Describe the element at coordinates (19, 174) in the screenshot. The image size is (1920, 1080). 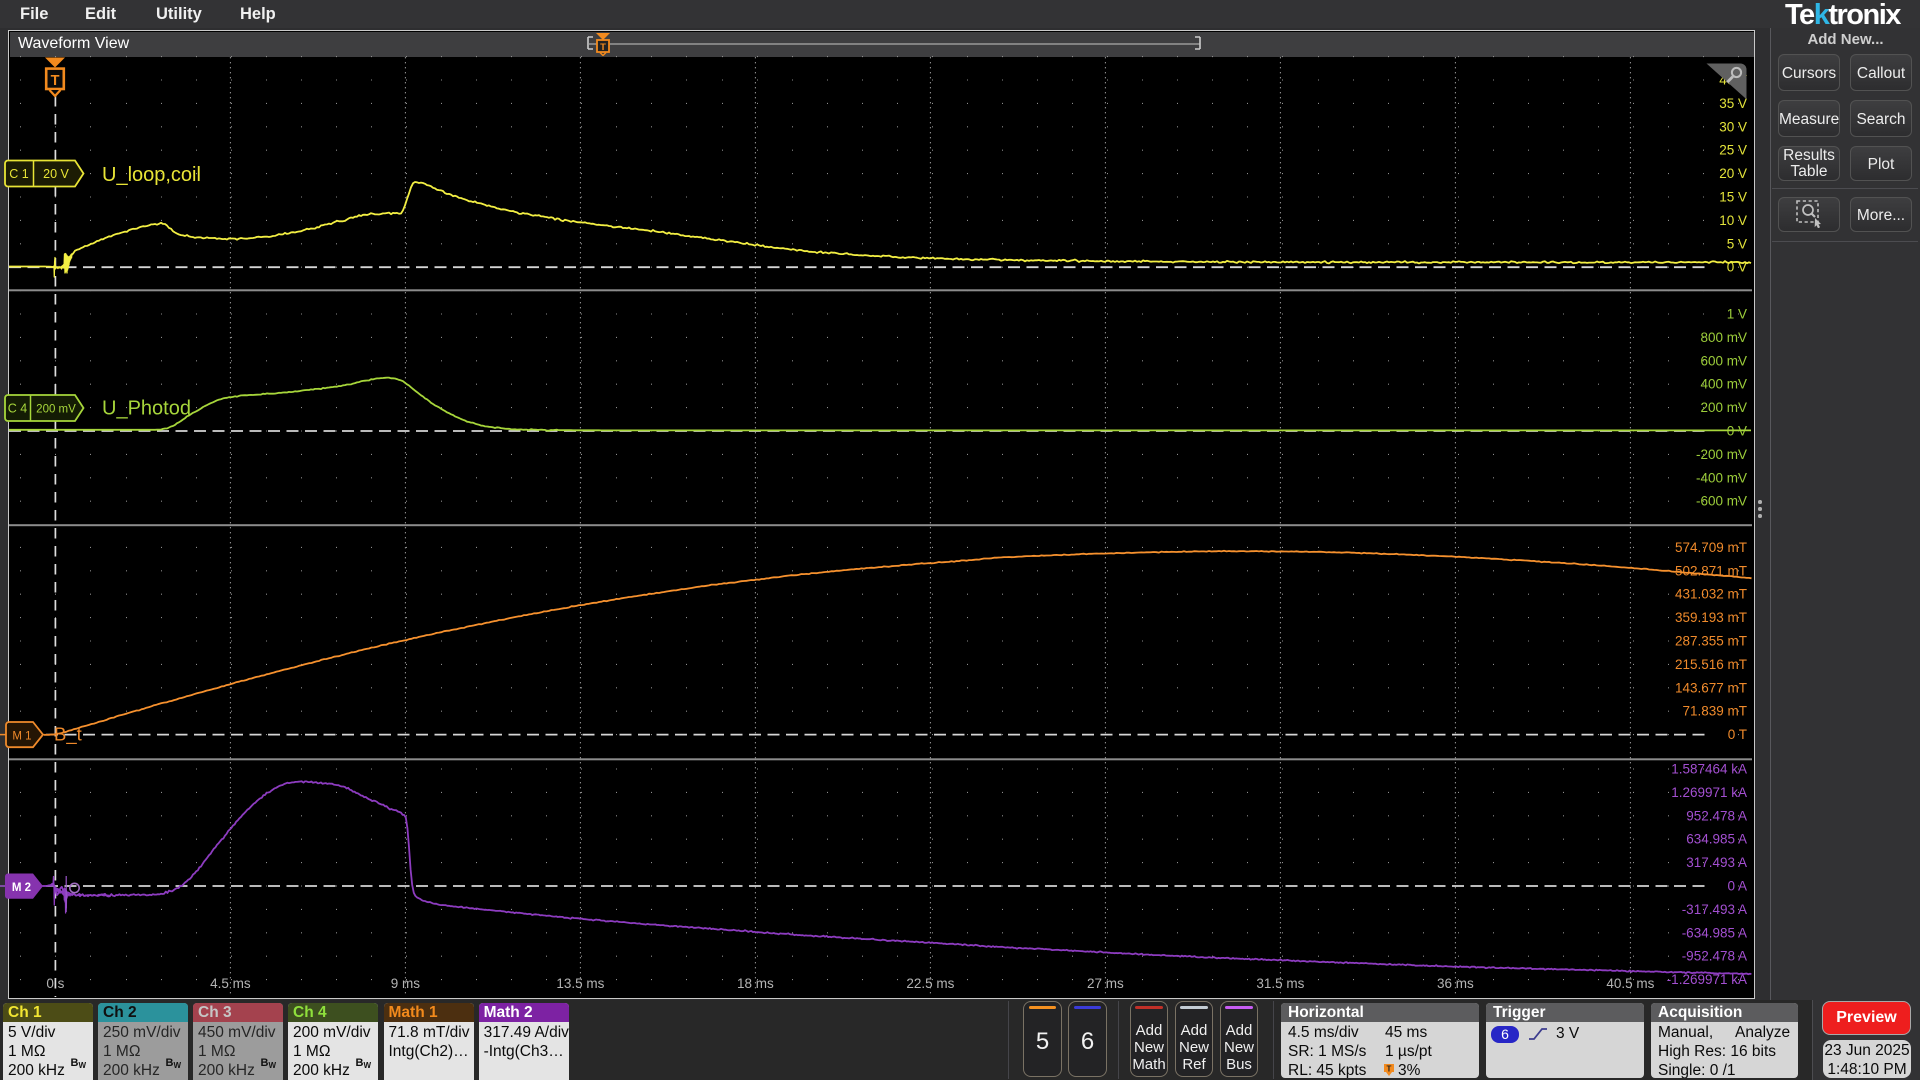
I see `svg-text: C 1` at that location.